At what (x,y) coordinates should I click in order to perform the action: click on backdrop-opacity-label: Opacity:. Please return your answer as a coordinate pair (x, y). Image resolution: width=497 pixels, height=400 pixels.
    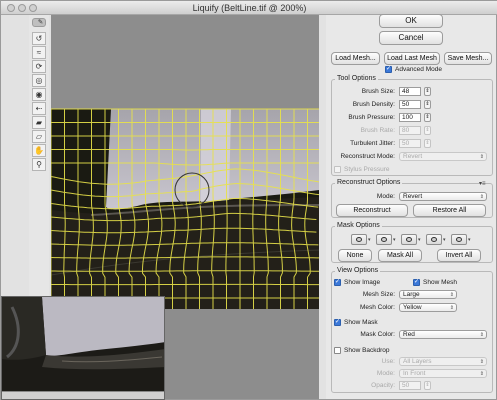
    Looking at the image, I should click on (383, 385).